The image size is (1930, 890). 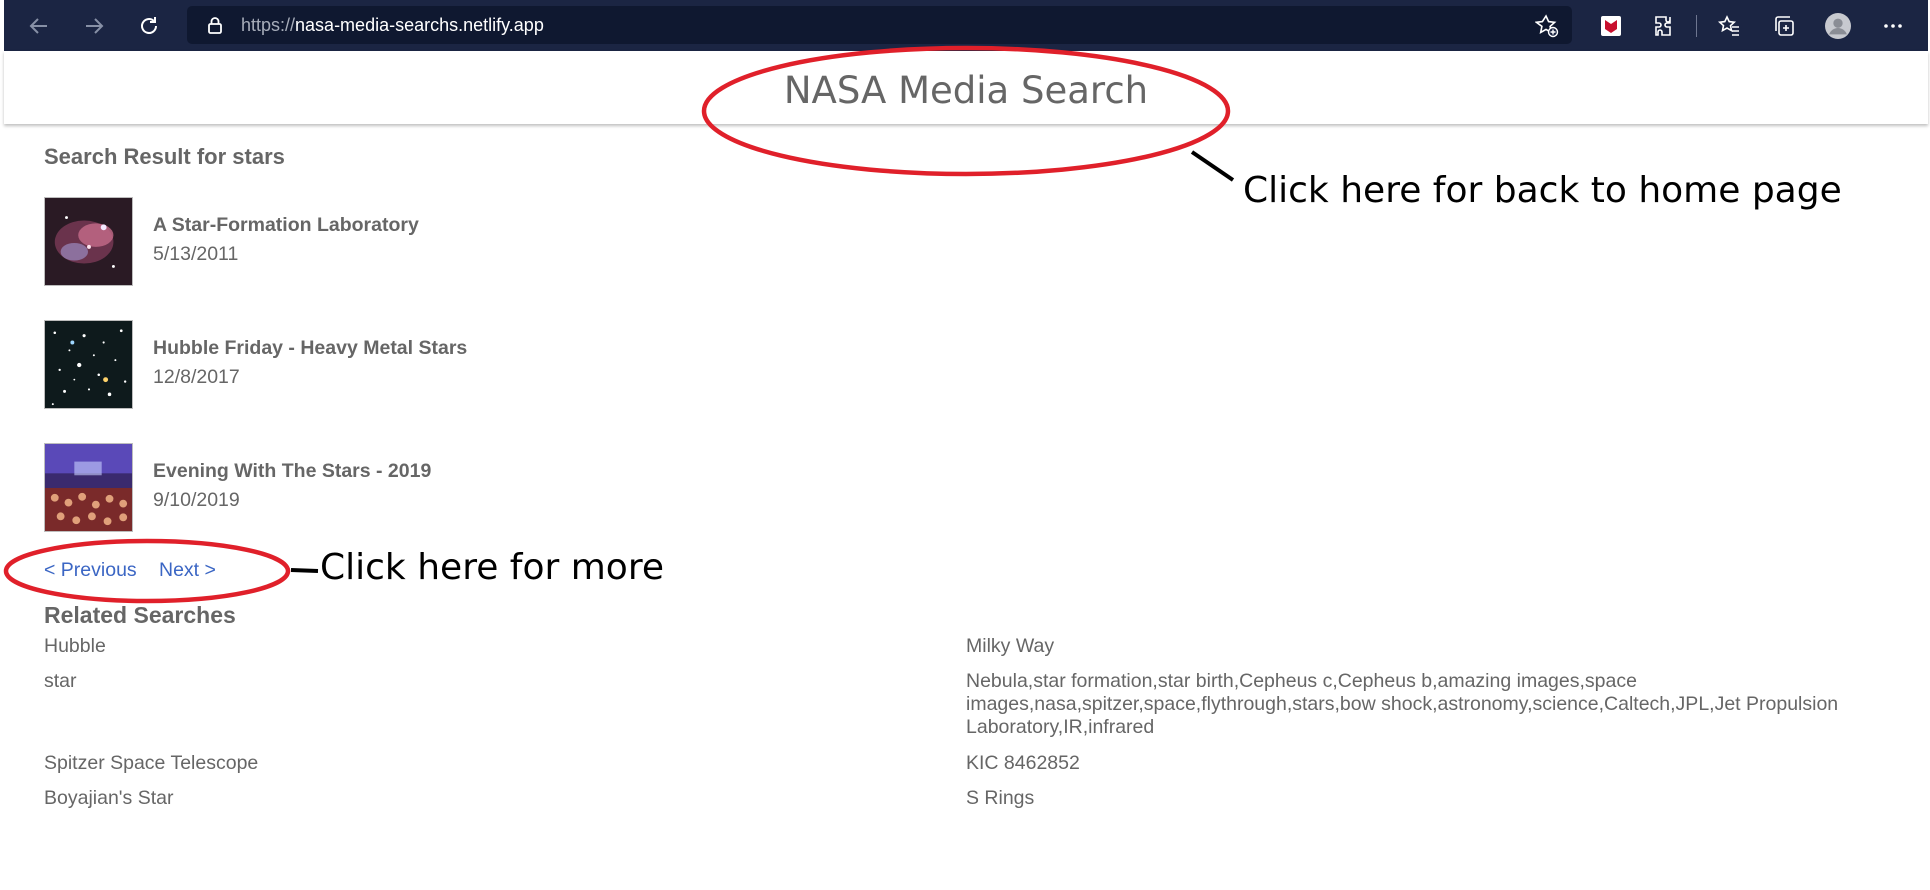 What do you see at coordinates (879, 25) in the screenshot?
I see `address-bar: https://nasa-media-searchs.netlify.app` at bounding box center [879, 25].